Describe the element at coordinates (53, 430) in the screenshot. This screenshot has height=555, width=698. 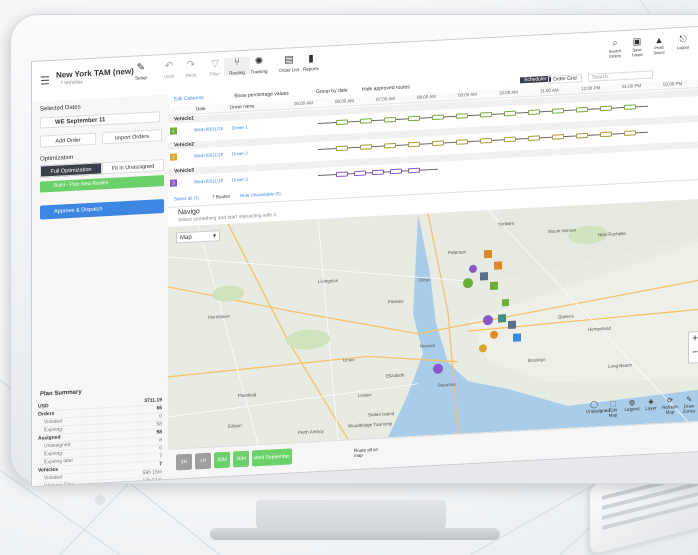
I see `summary-key: Expiring` at that location.